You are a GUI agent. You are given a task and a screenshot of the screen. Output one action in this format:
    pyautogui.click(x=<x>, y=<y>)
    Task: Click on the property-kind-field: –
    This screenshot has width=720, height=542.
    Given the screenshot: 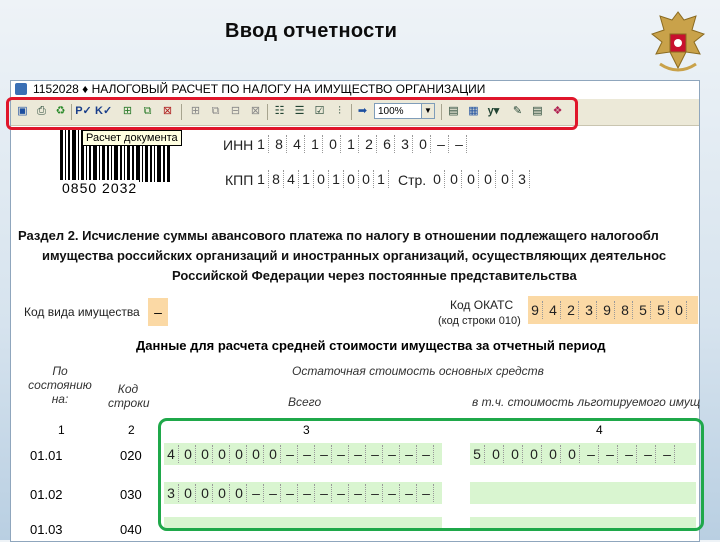 What is the action you would take?
    pyautogui.click(x=158, y=312)
    